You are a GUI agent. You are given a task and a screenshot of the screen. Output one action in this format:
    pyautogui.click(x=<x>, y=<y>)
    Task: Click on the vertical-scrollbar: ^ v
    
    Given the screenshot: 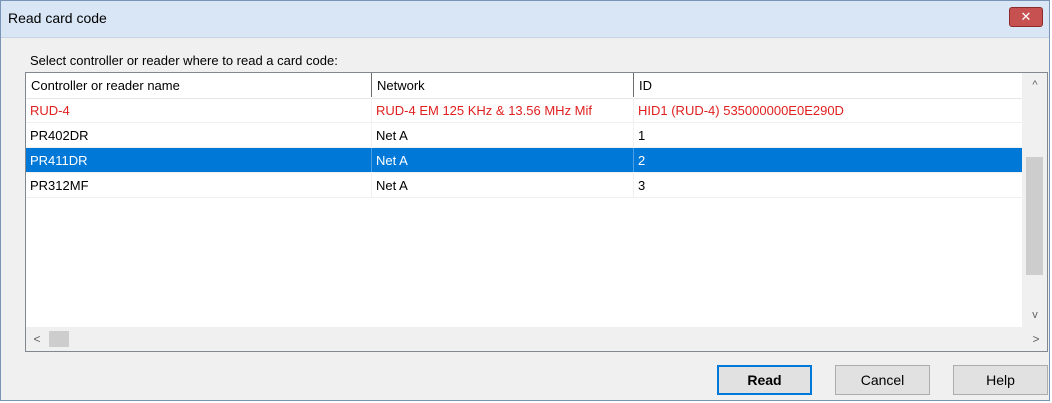 What is the action you would take?
    pyautogui.click(x=1034, y=200)
    